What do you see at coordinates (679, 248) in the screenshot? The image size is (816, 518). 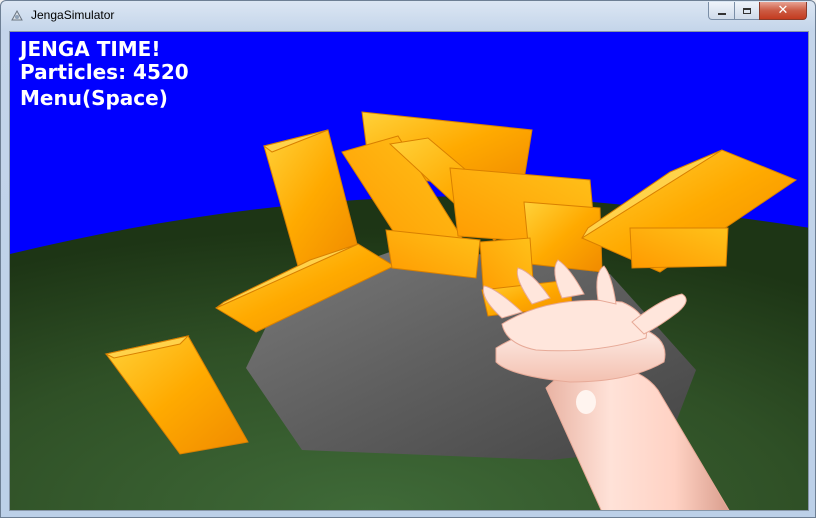 I see `jenga-block` at bounding box center [679, 248].